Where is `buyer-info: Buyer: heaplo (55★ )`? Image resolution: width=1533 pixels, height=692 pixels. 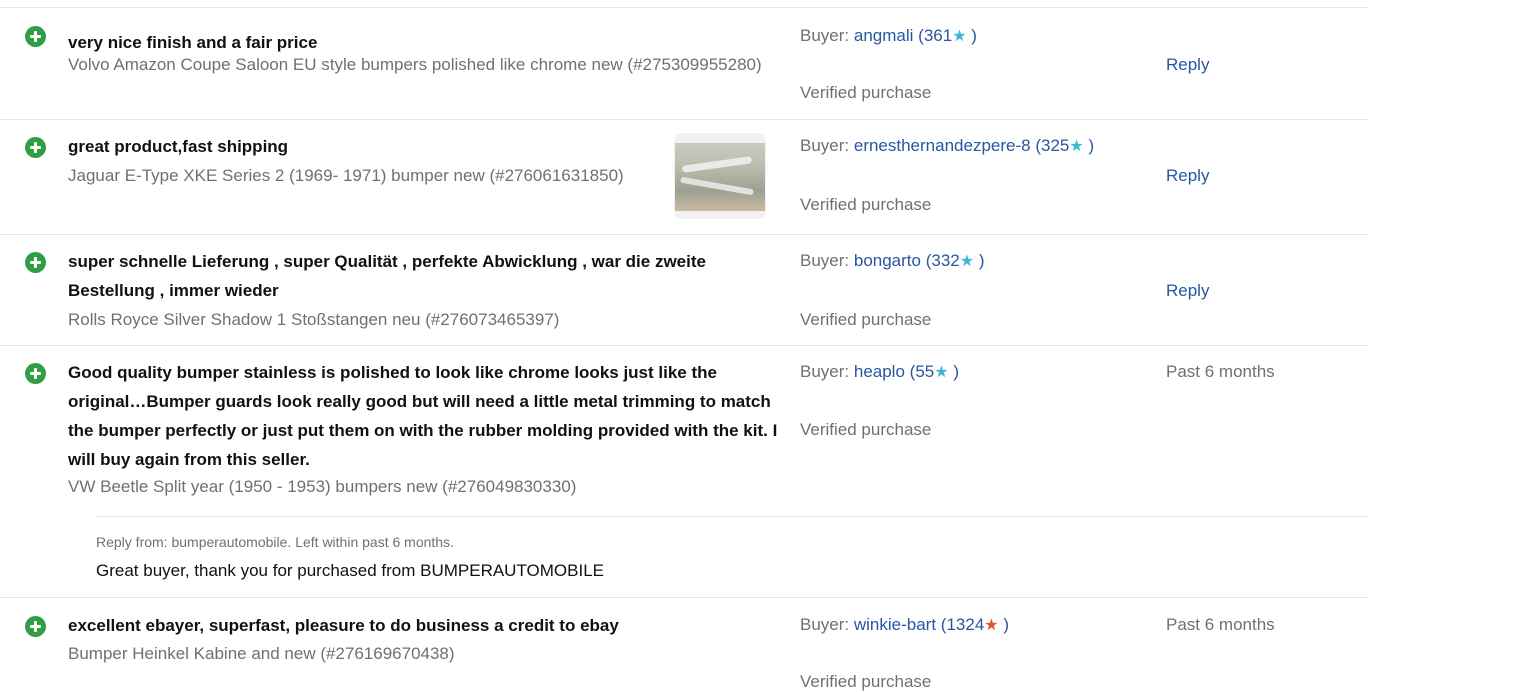
buyer-info: Buyer: heaplo (55★ ) is located at coordinates (879, 371).